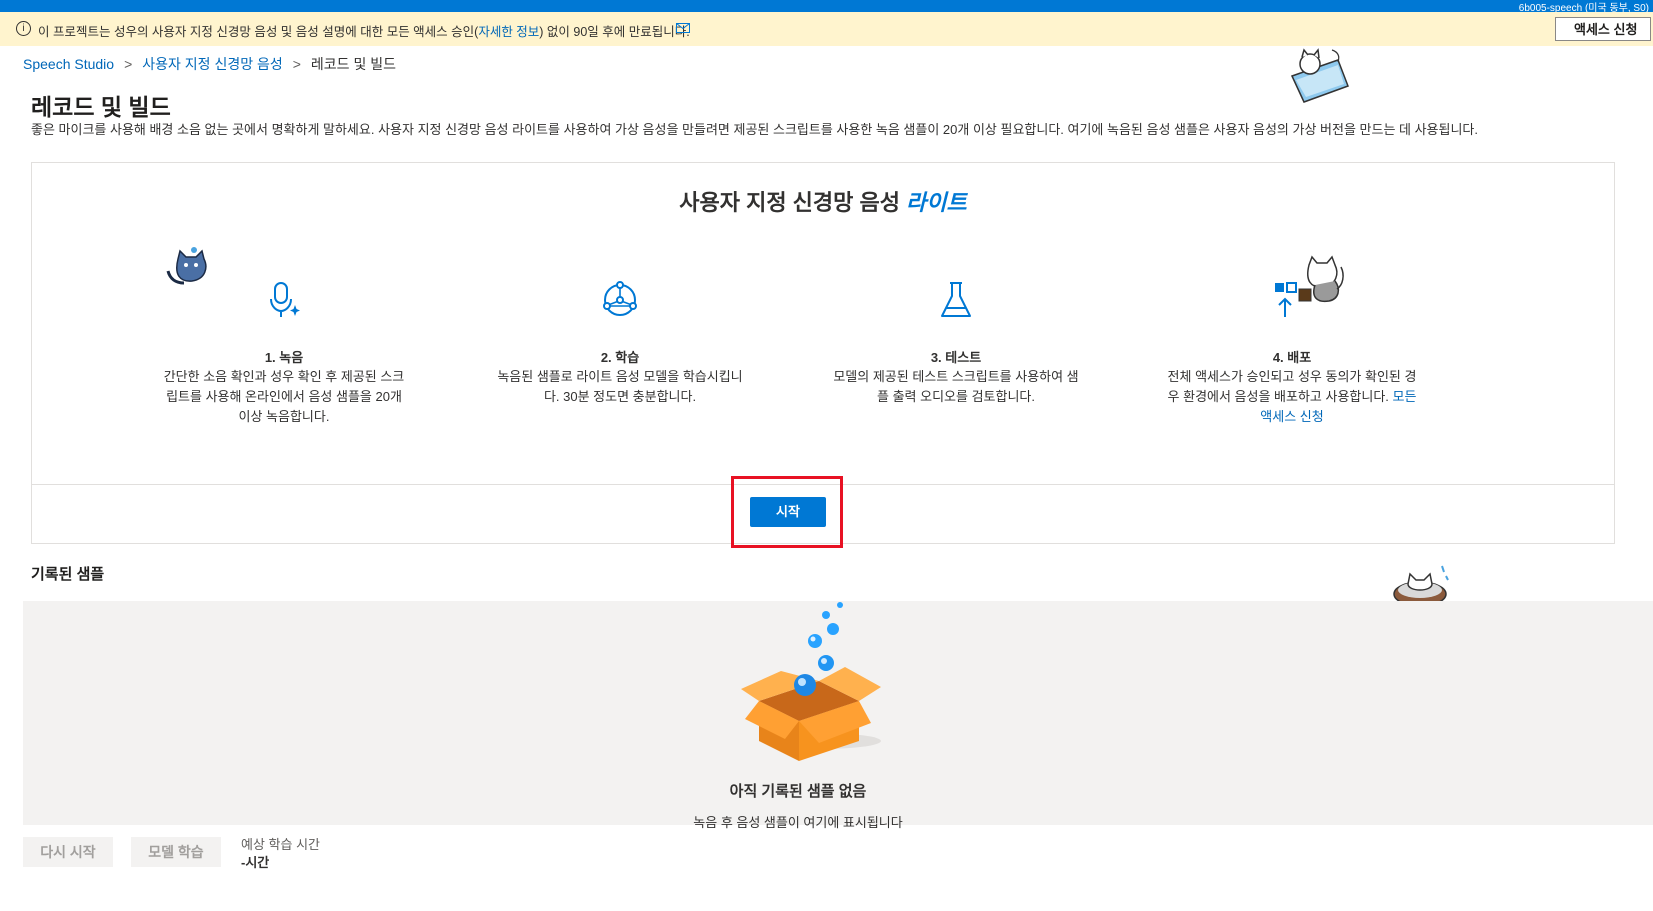 The image size is (1653, 911). Describe the element at coordinates (956, 357) in the screenshot. I see `step-title: 3. 테스트` at that location.